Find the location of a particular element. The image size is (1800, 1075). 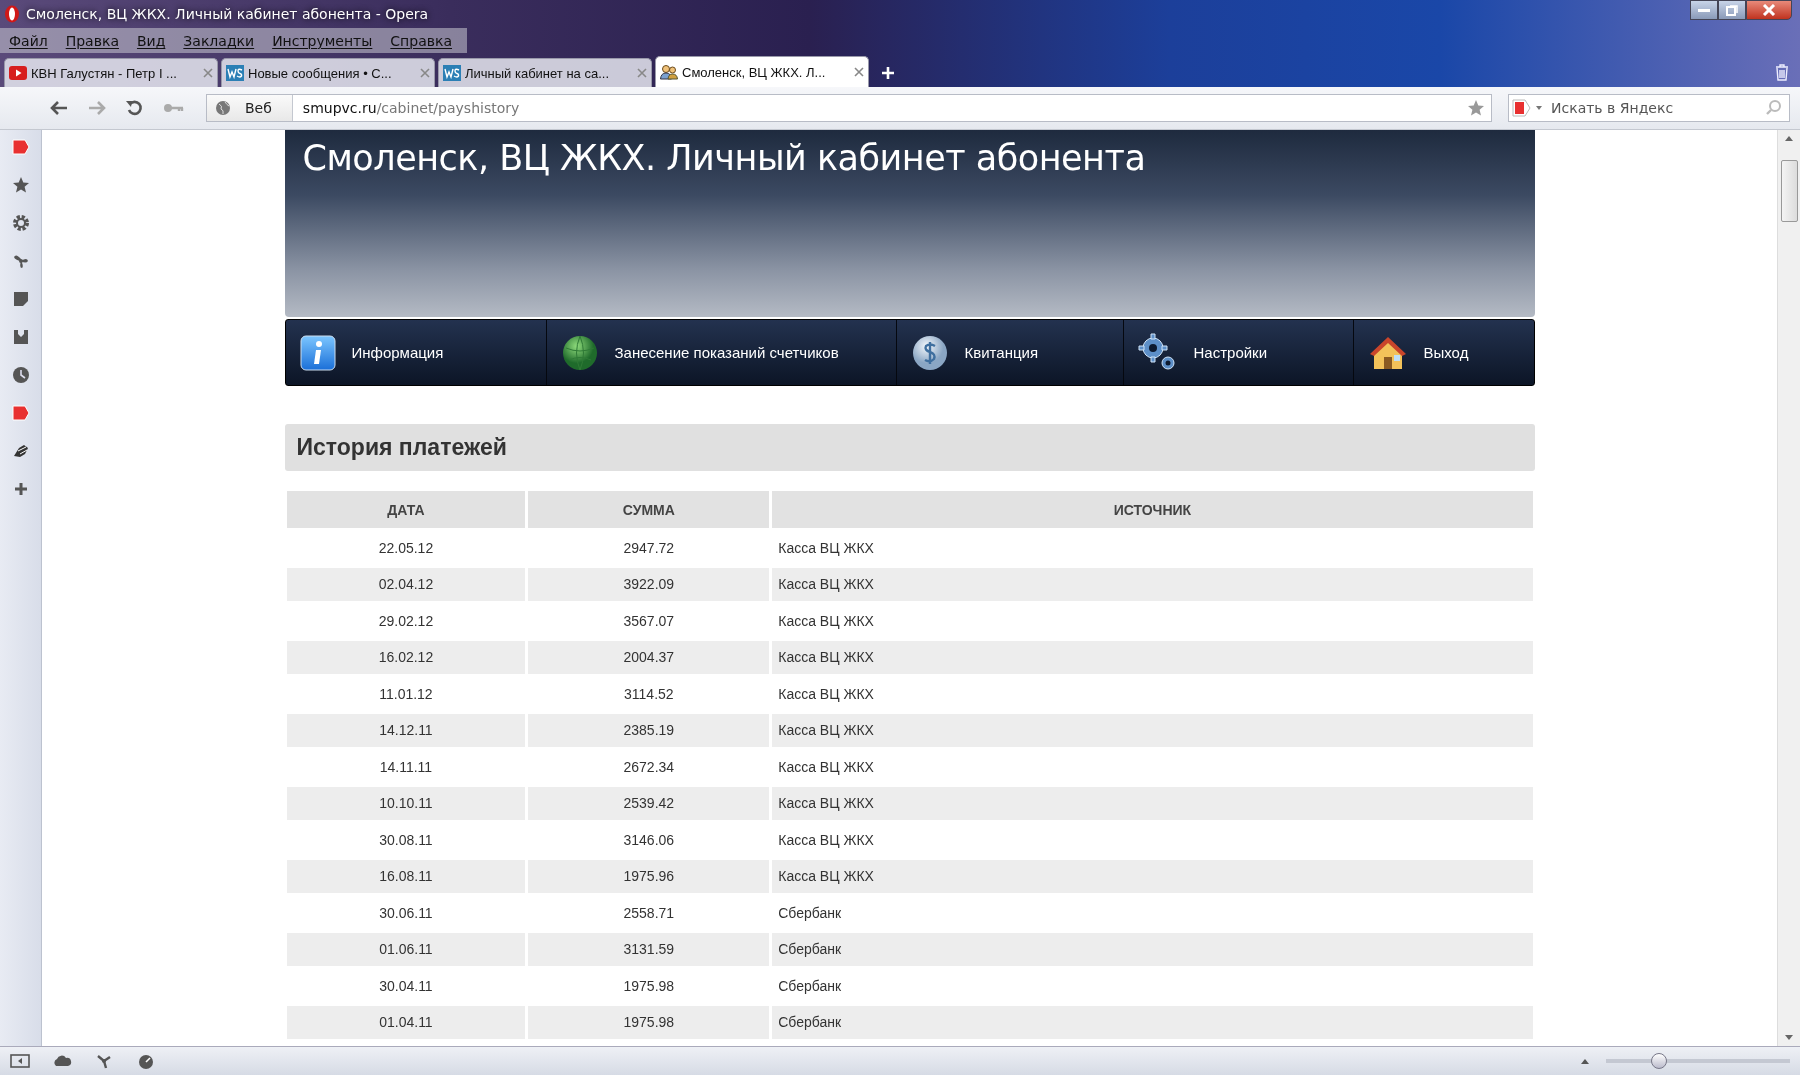

caret-up-icon is located at coordinates (1585, 1061).